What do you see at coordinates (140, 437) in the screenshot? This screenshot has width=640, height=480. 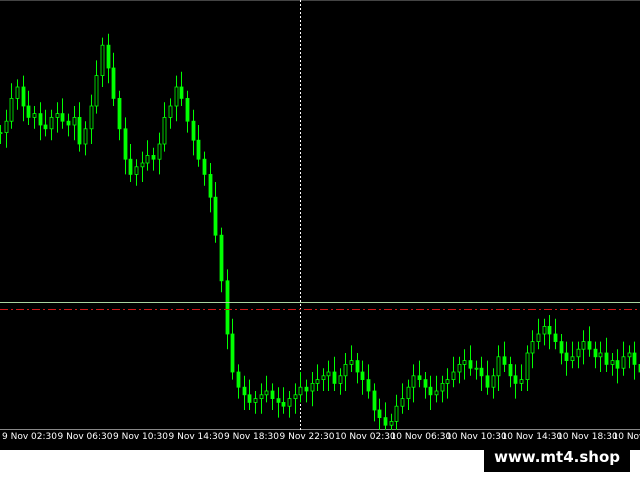 I see `x-tick-label: 9 Nov 10:30` at bounding box center [140, 437].